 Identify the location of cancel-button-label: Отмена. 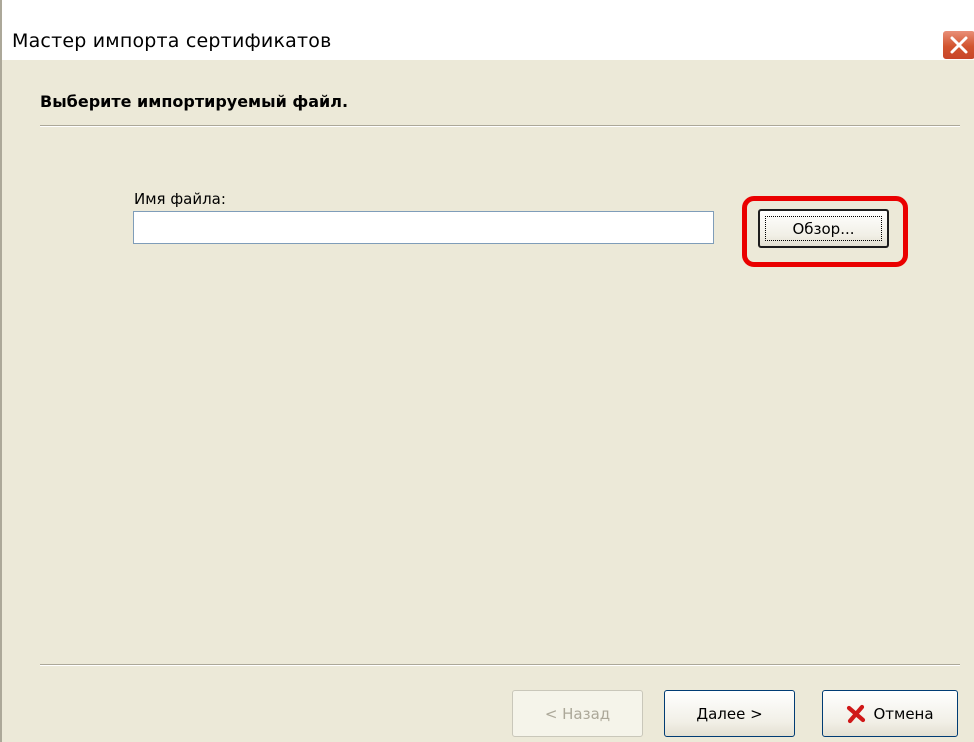
(903, 713).